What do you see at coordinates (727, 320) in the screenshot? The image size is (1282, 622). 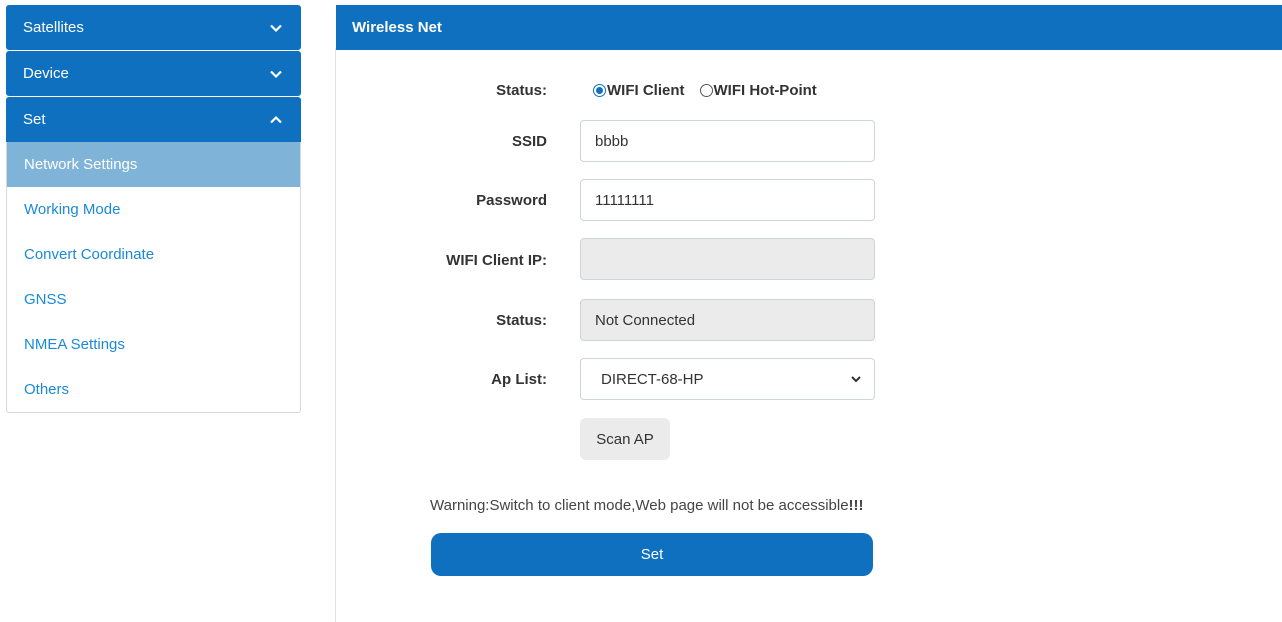 I see `connection-status-field` at bounding box center [727, 320].